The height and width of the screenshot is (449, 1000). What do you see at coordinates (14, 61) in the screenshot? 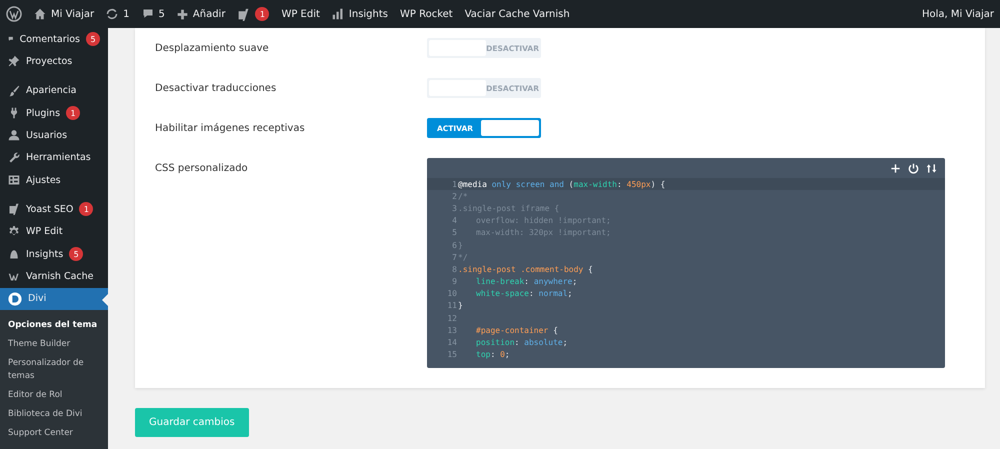
I see `pushpin-icon` at bounding box center [14, 61].